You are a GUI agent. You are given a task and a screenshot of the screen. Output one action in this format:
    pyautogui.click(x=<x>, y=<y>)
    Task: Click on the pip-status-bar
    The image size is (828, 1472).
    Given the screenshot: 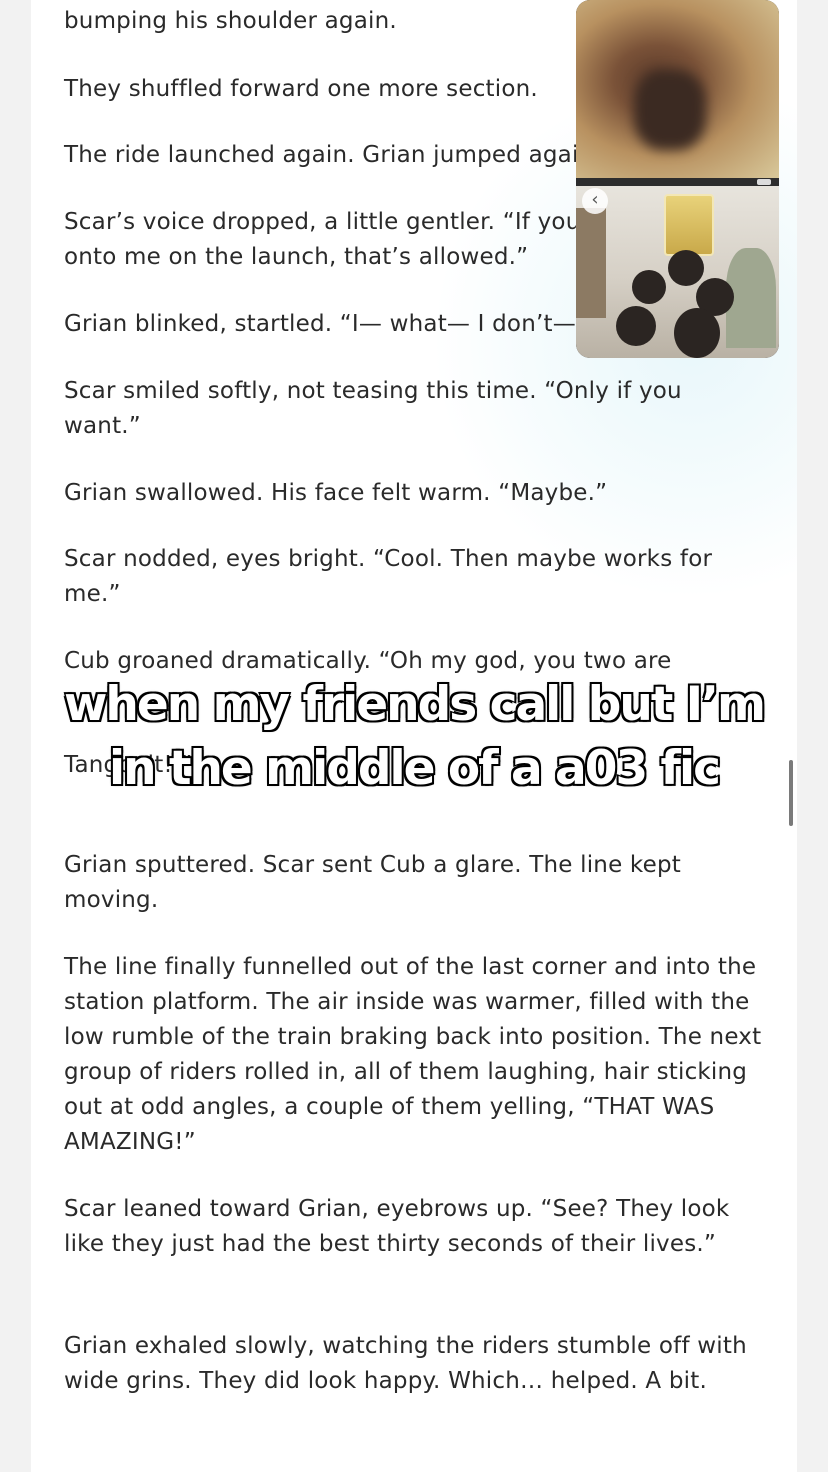 What is the action you would take?
    pyautogui.click(x=677, y=182)
    